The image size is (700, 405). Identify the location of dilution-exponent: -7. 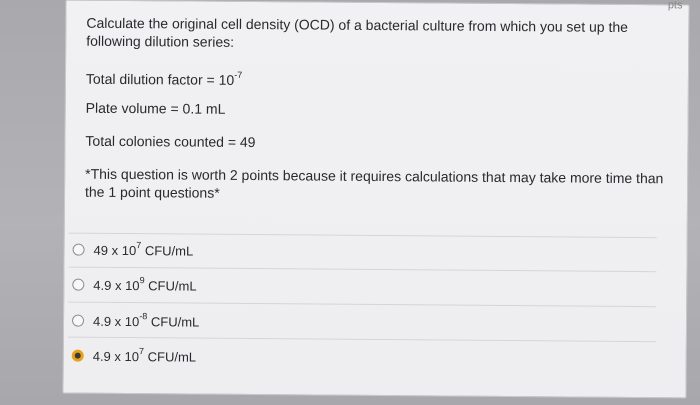
(238, 75).